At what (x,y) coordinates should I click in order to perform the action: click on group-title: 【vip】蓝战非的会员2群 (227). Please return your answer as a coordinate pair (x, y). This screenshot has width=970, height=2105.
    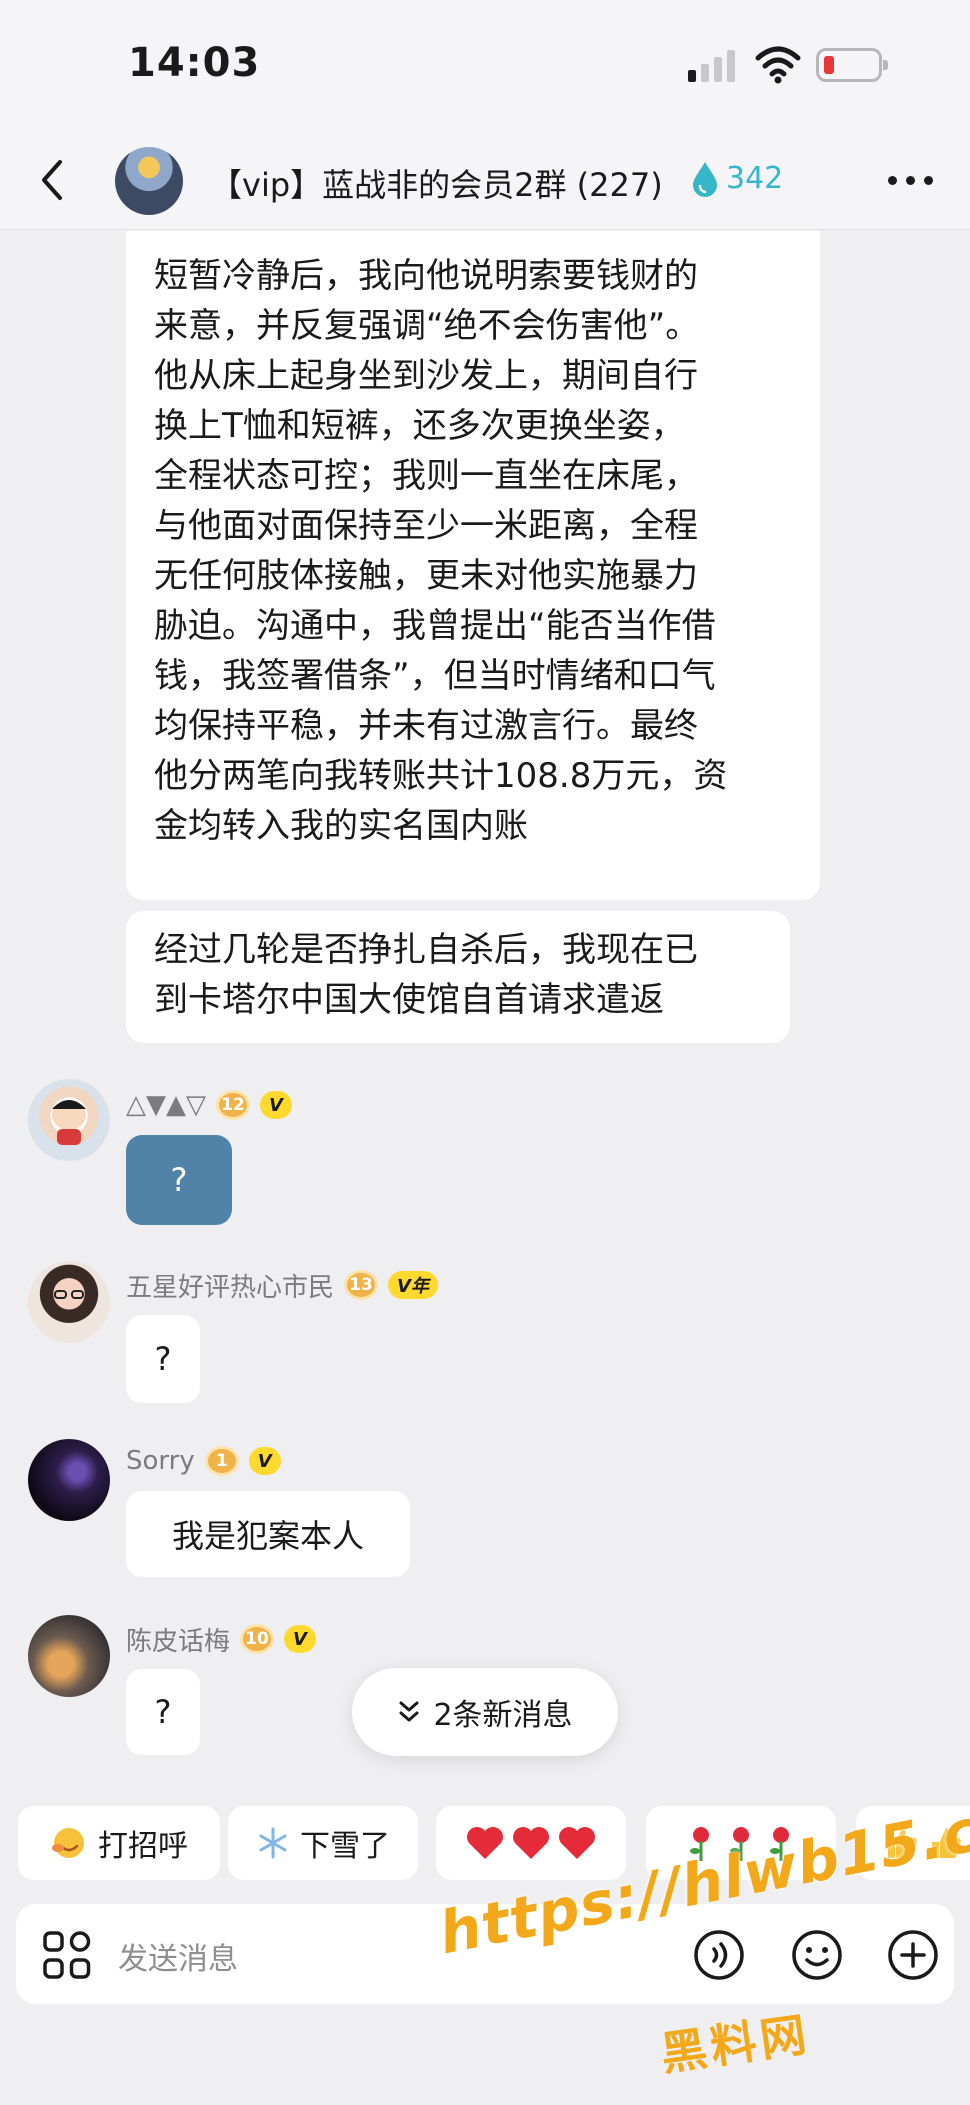
    Looking at the image, I should click on (436, 183).